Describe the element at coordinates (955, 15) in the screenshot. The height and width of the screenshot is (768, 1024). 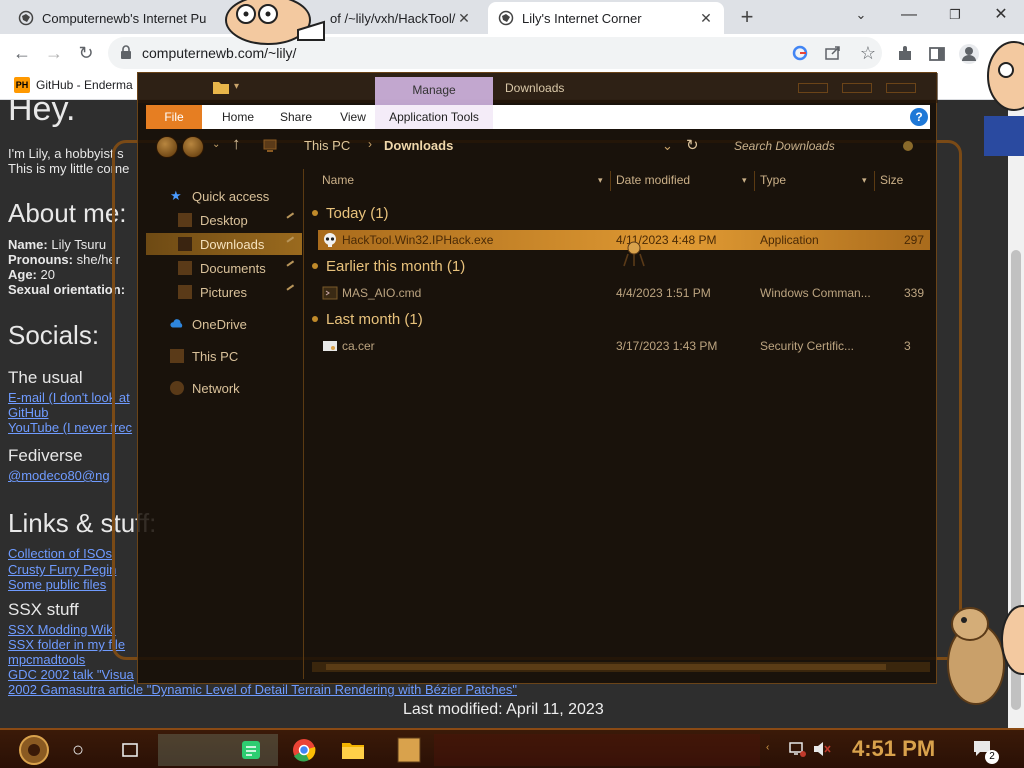
I see `restore-button: ❐` at that location.